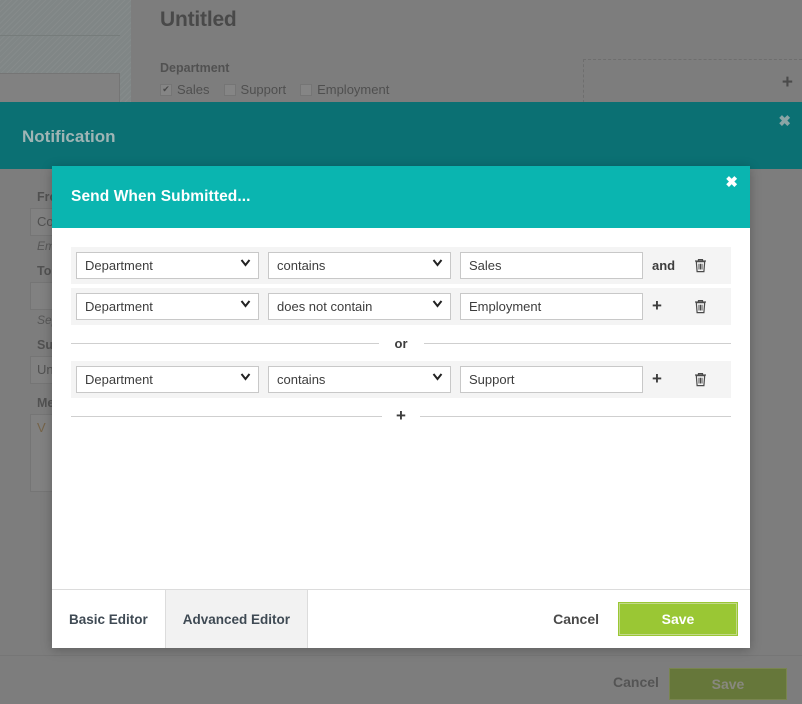 This screenshot has height=704, width=802. Describe the element at coordinates (237, 619) in the screenshot. I see `tab-advanced-editor: Advanced Editor` at that location.